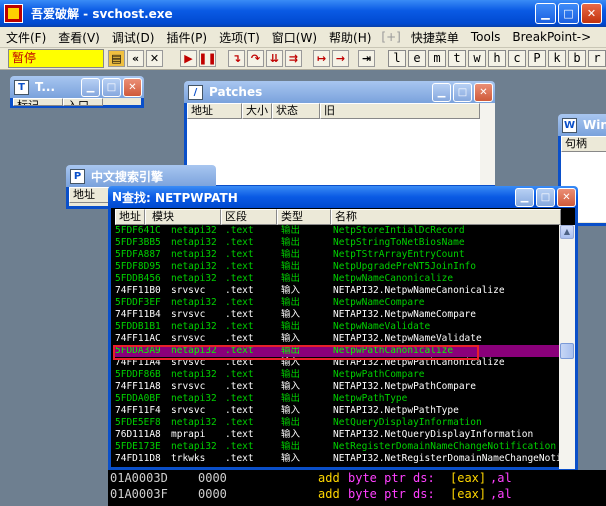 Image resolution: width=606 pixels, height=506 pixels. I want to click on column-header-size: 大小, so click(257, 111).